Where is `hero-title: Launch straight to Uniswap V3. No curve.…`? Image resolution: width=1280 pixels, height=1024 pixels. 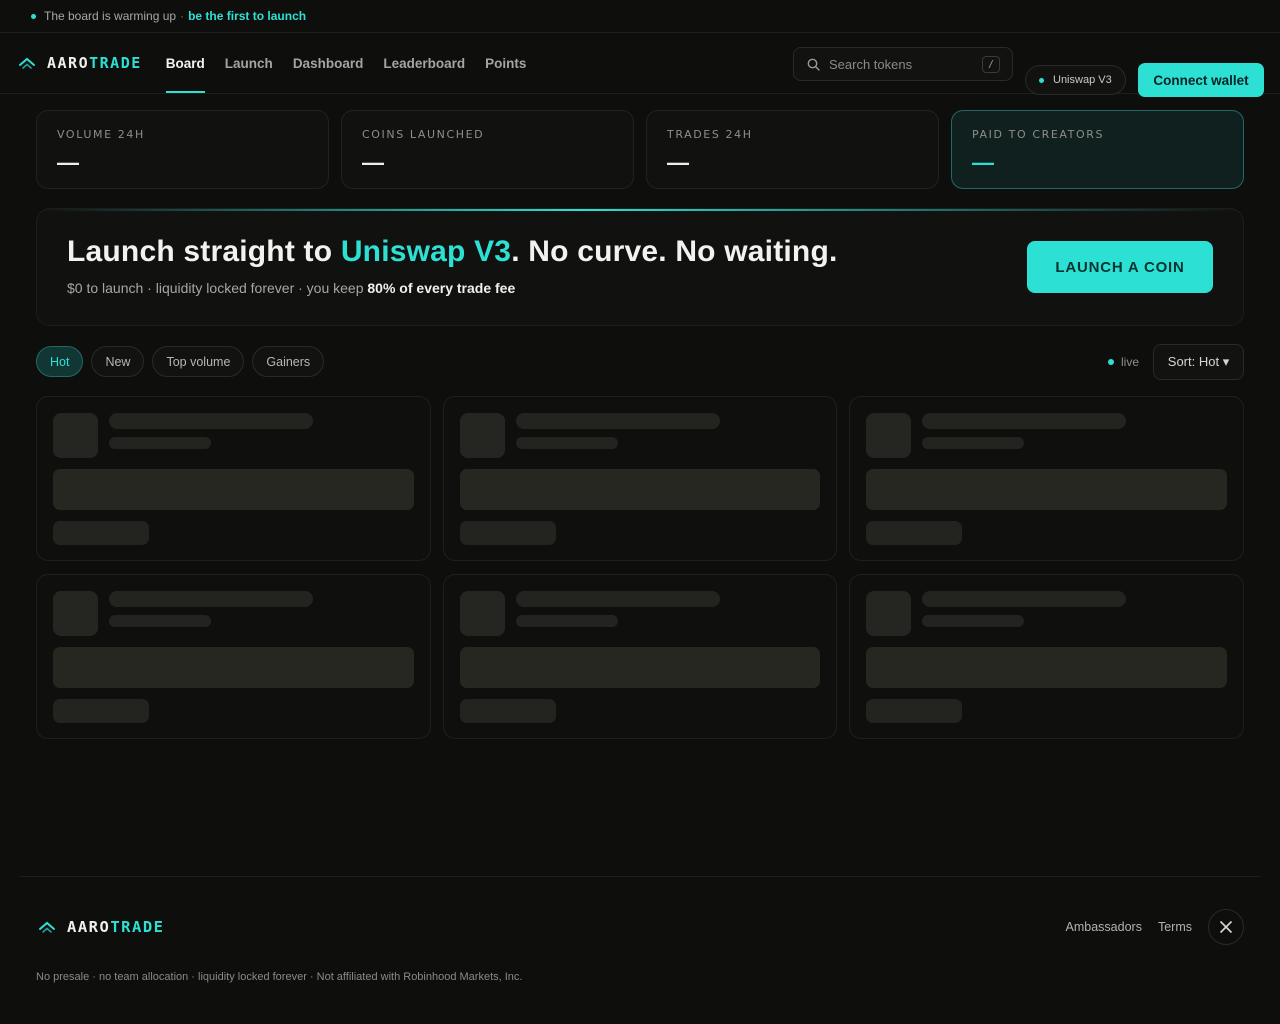
hero-title: Launch straight to Uniswap V3. No curve.… is located at coordinates (452, 251).